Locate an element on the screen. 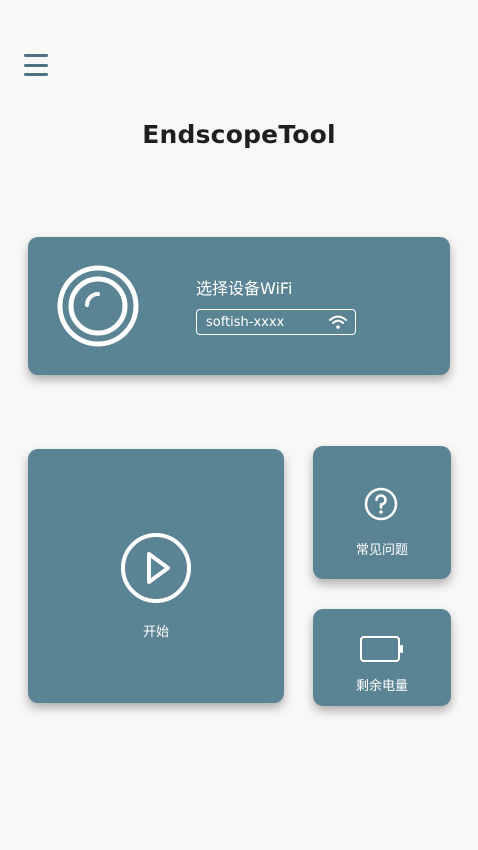 Image resolution: width=478 pixels, height=850 pixels. wifi-select: softish-xxxx is located at coordinates (276, 322).